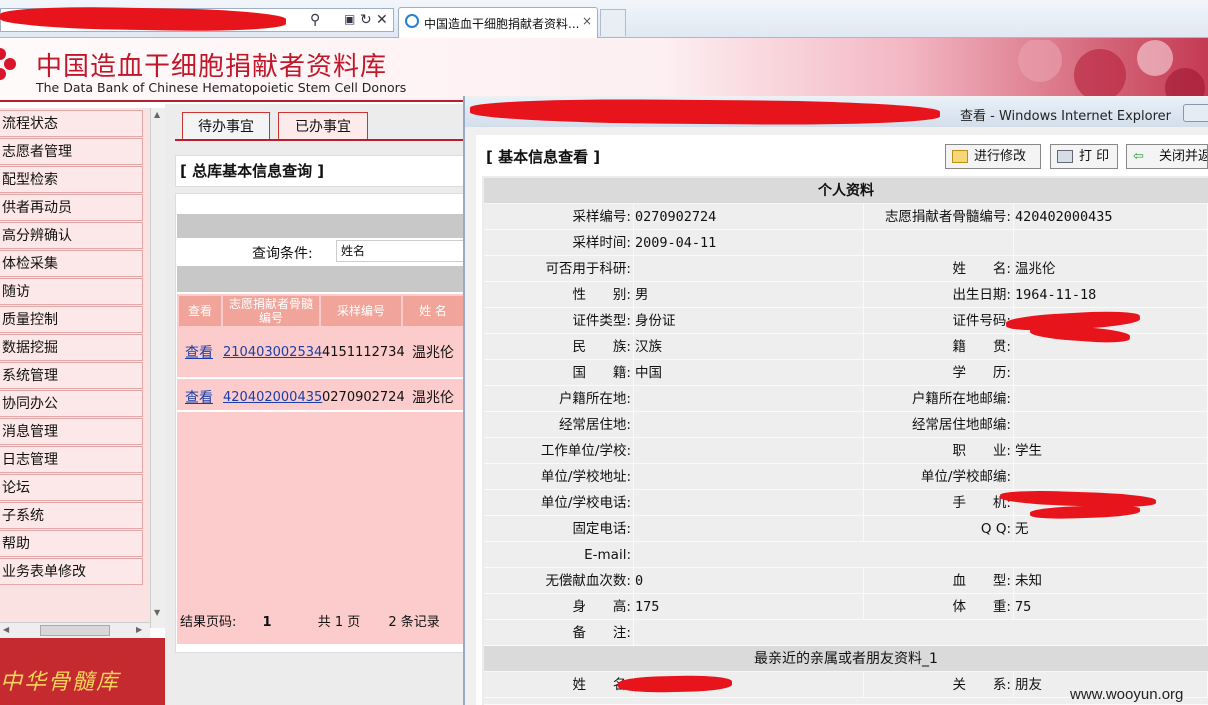  What do you see at coordinates (71, 123) in the screenshot?
I see `nav-item-flow-status: 流程状态` at bounding box center [71, 123].